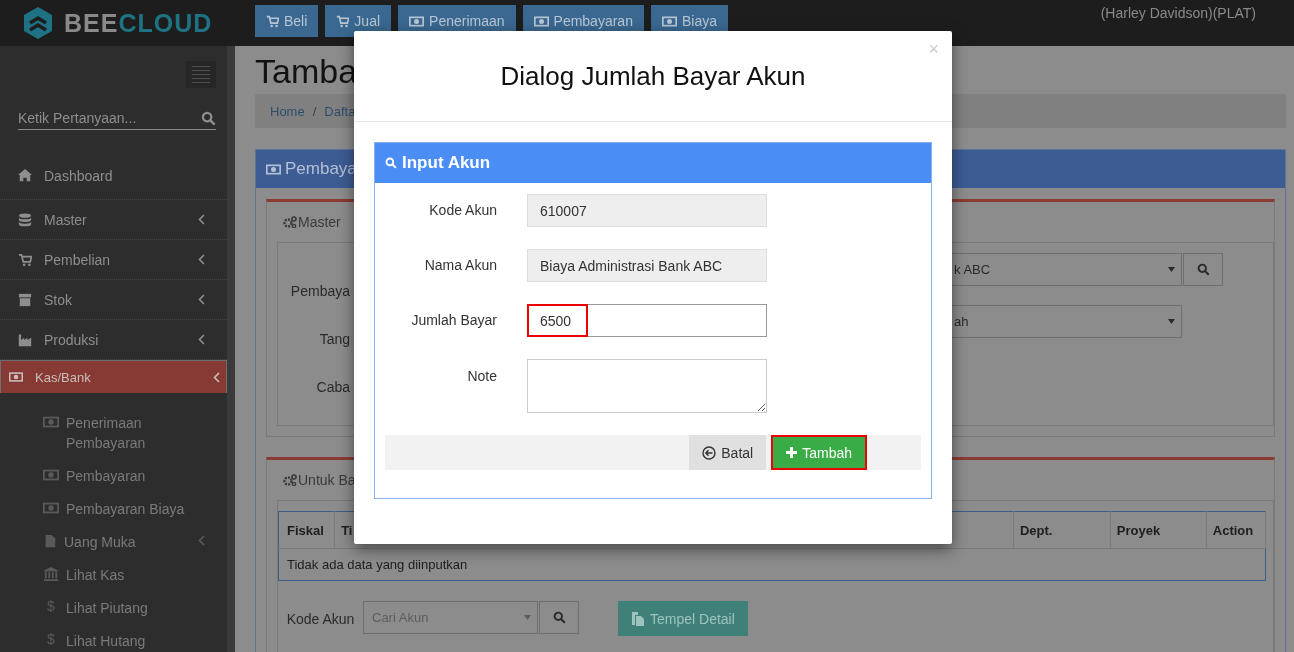 The image size is (1294, 652). What do you see at coordinates (453, 320) in the screenshot?
I see `form-label: Jumlah Bayar` at bounding box center [453, 320].